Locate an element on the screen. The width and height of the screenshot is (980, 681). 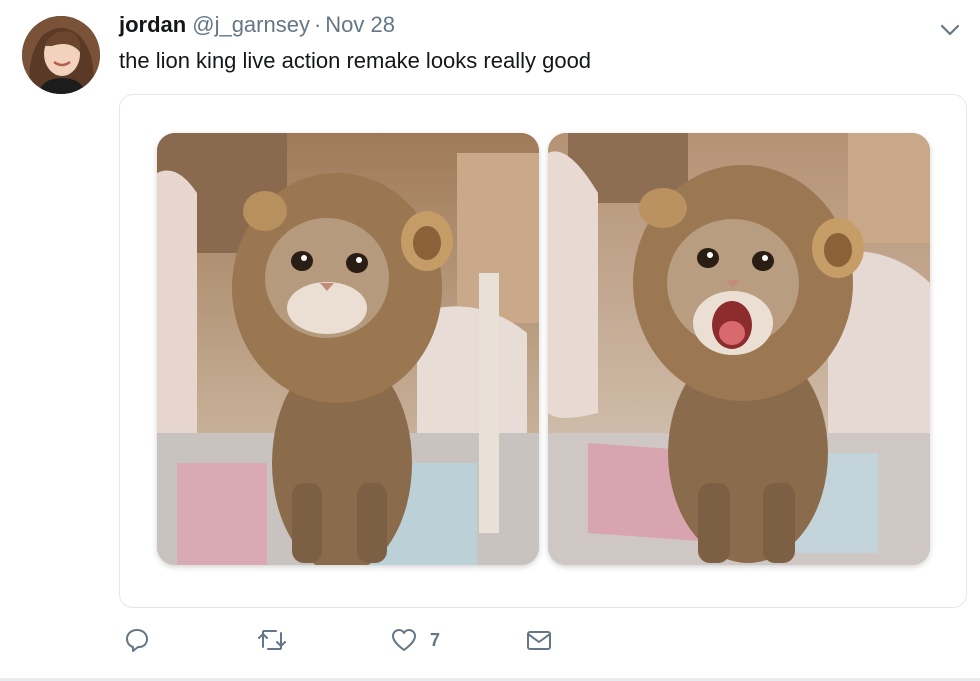
retweet-icon is located at coordinates (272, 640).